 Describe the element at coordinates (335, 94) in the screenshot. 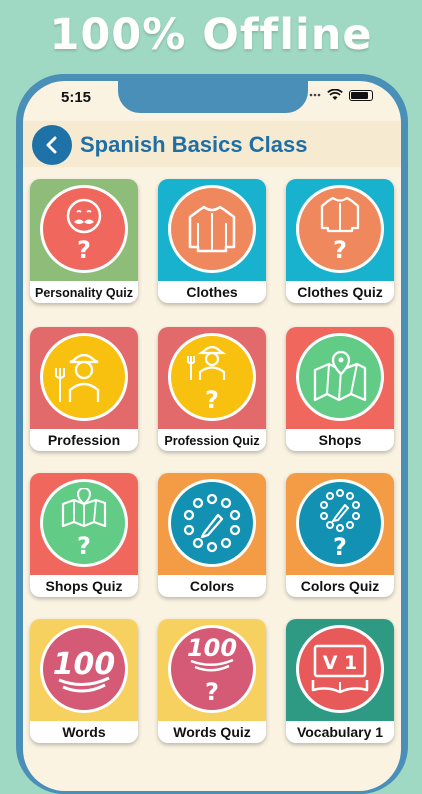

I see `wifi-icon` at that location.